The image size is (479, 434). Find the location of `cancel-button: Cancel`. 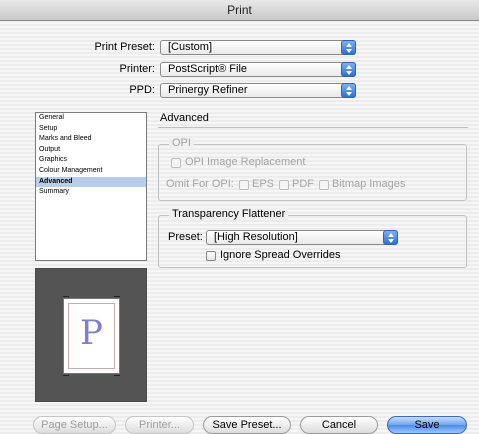

cancel-button: Cancel is located at coordinates (339, 425).